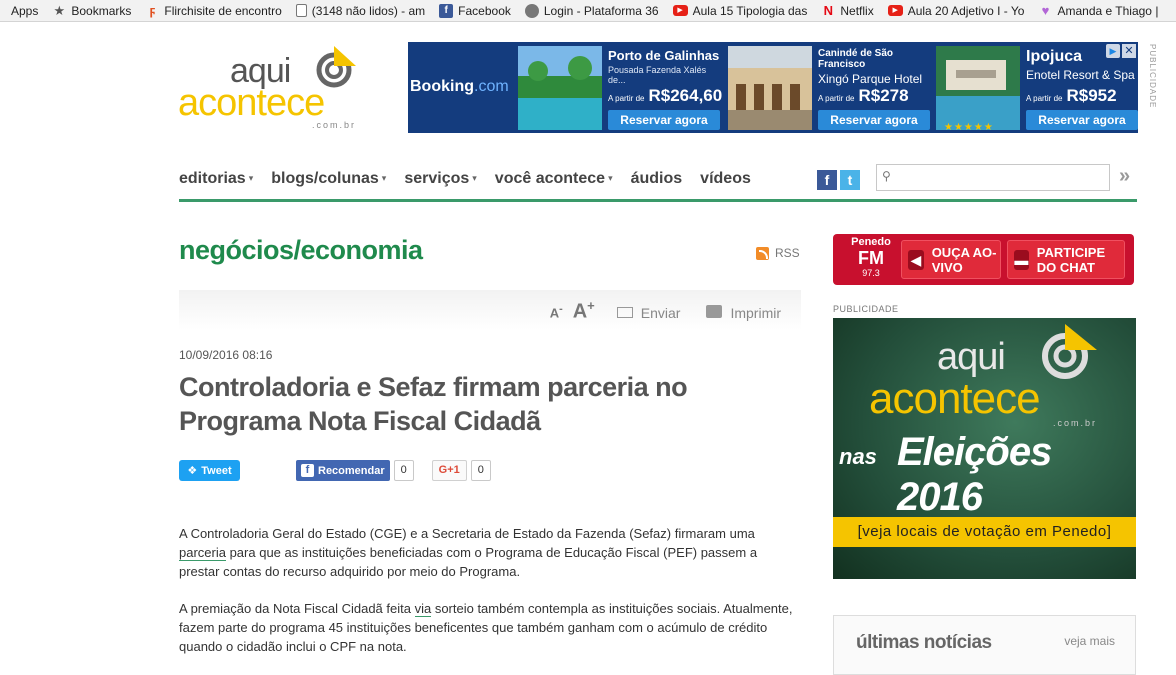 Image resolution: width=1176 pixels, height=675 pixels. Describe the element at coordinates (403, 470) in the screenshot. I see `recommend-count: 0` at that location.